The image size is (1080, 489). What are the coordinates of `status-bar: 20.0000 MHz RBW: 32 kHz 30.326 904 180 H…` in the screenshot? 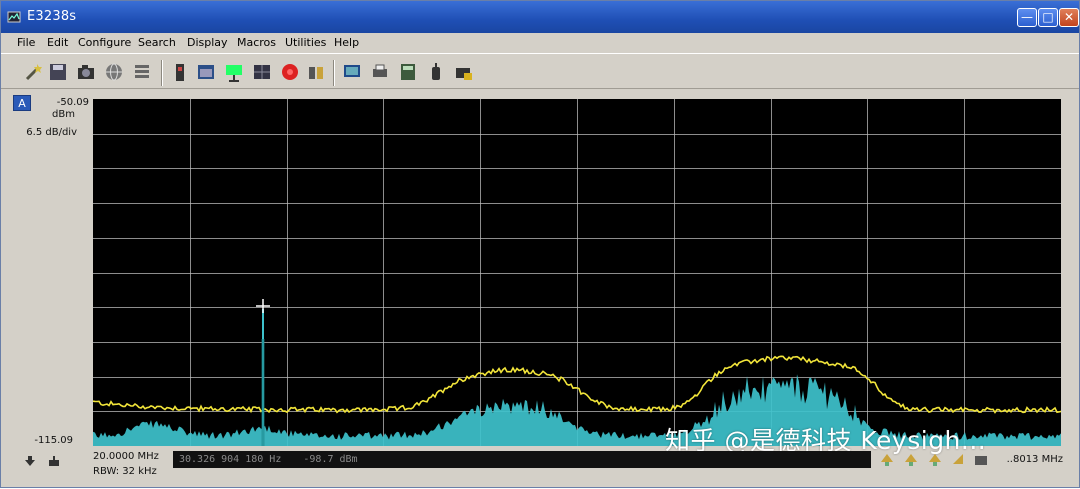 It's located at (540, 467).